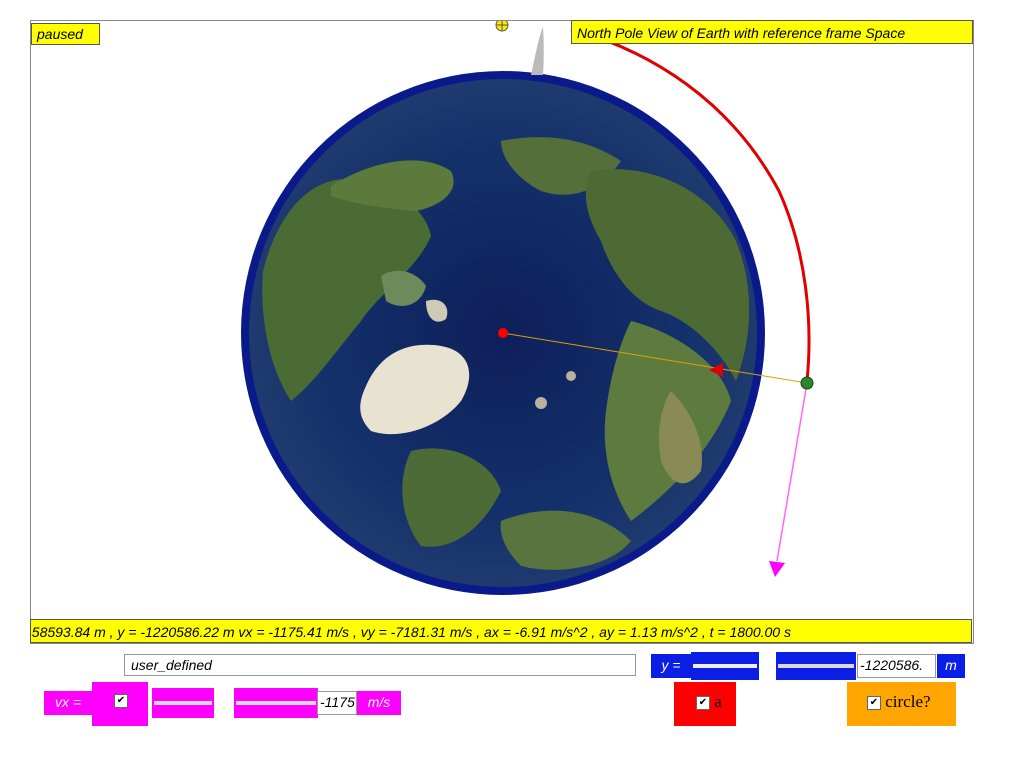 This screenshot has width=1024, height=768. What do you see at coordinates (337, 703) in the screenshot?
I see `vx-value-field: -1175` at bounding box center [337, 703].